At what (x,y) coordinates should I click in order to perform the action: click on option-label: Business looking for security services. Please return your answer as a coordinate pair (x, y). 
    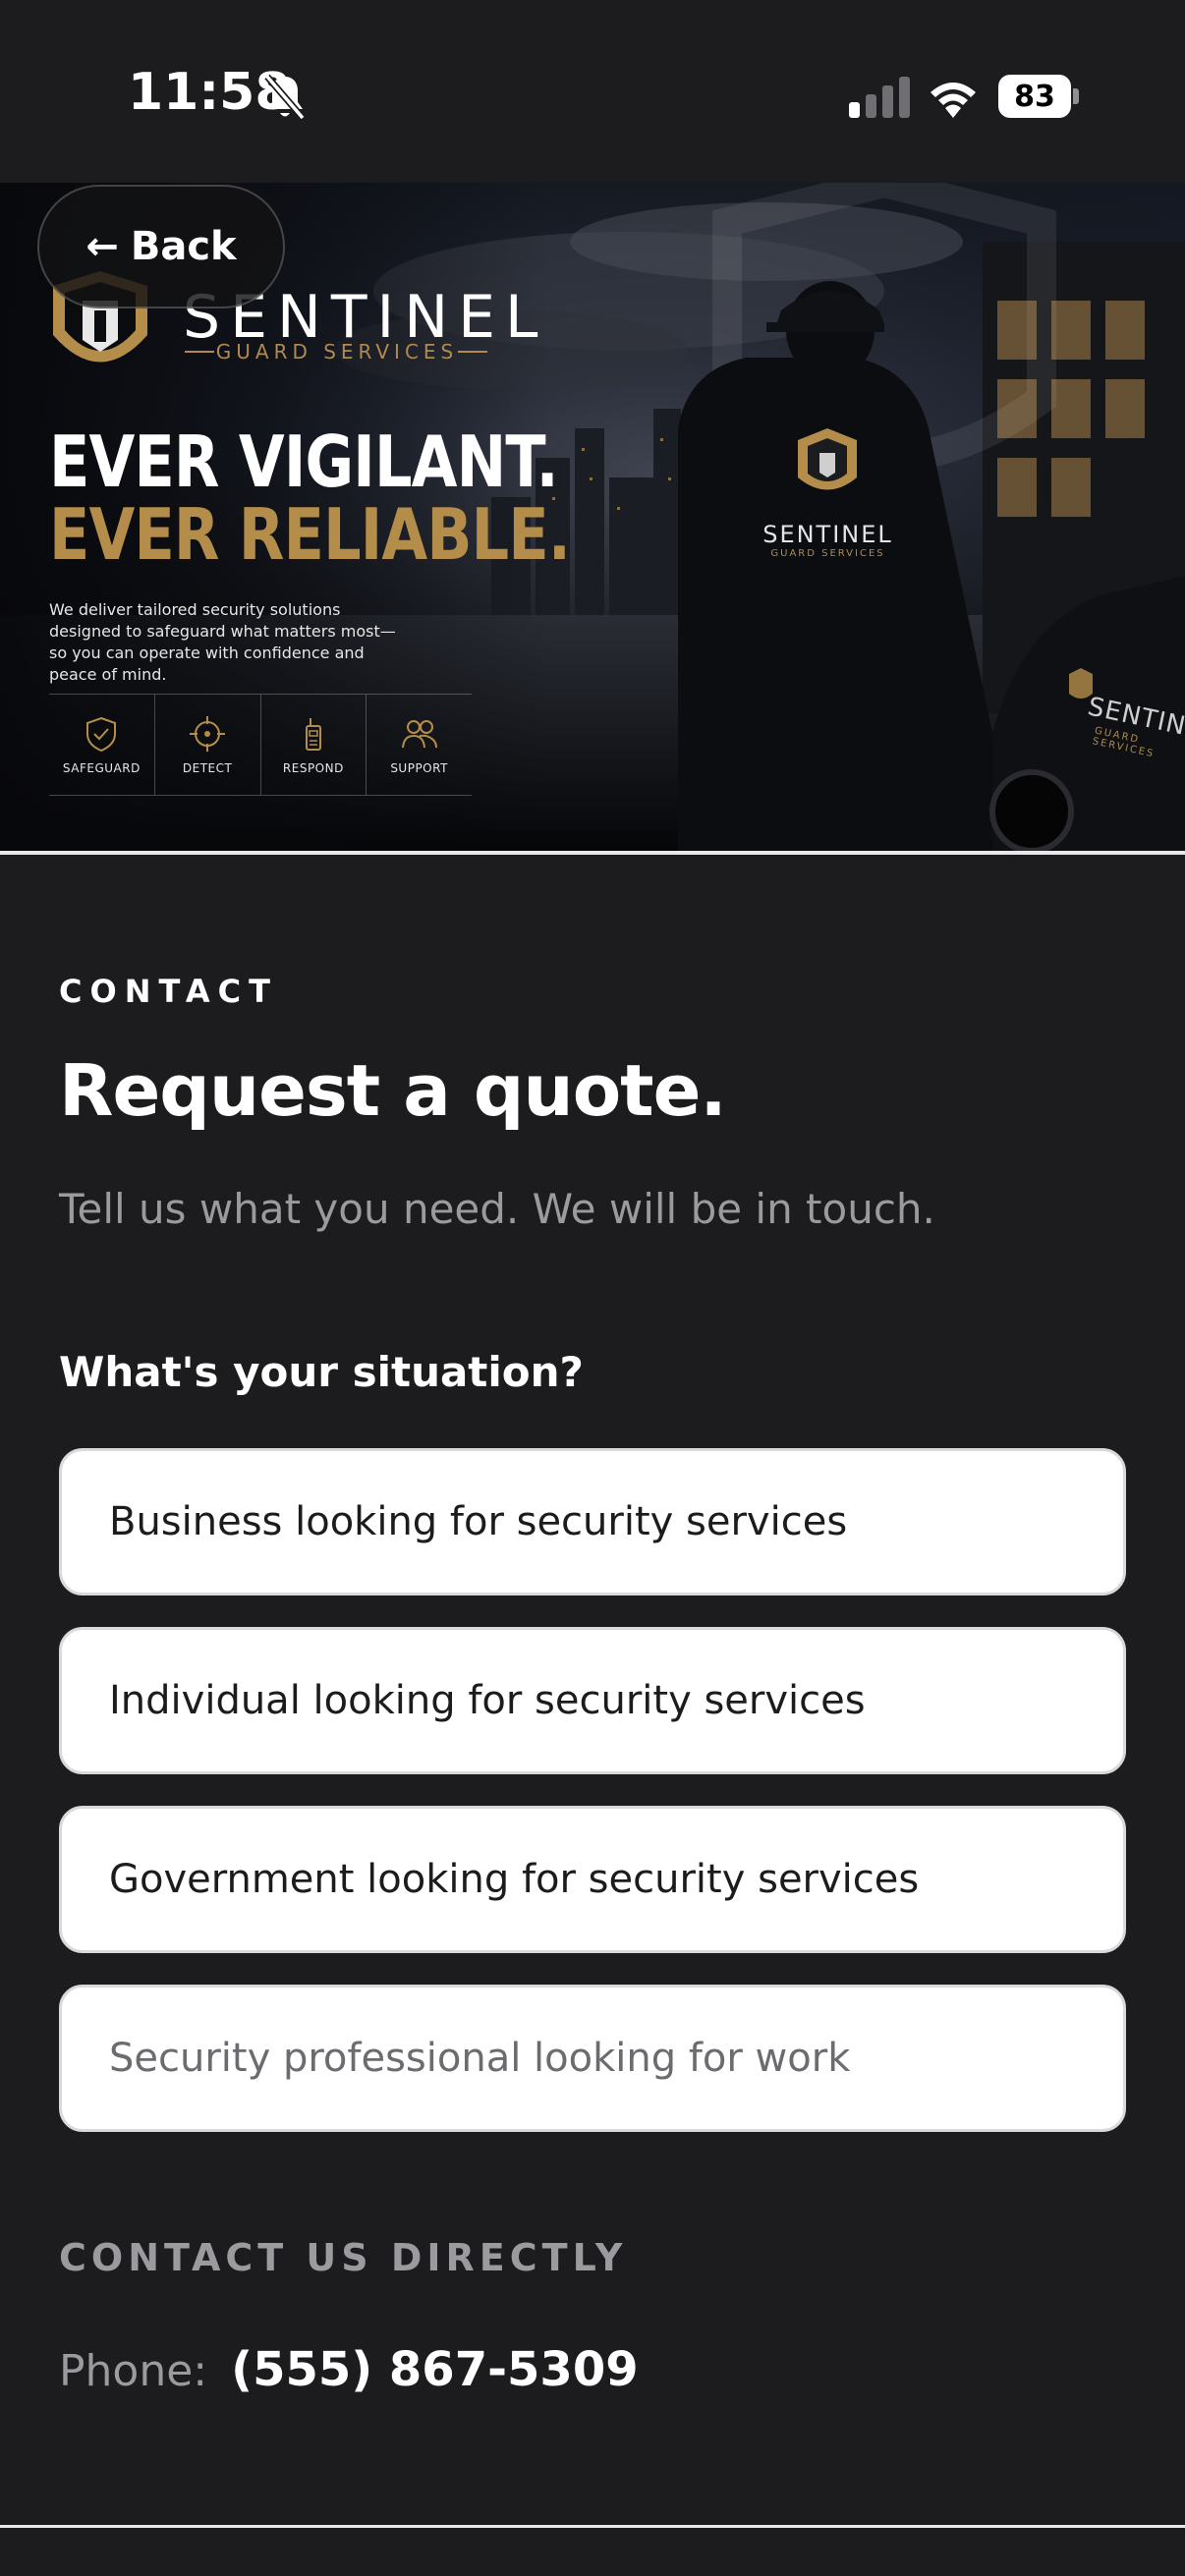
    Looking at the image, I should click on (479, 1521).